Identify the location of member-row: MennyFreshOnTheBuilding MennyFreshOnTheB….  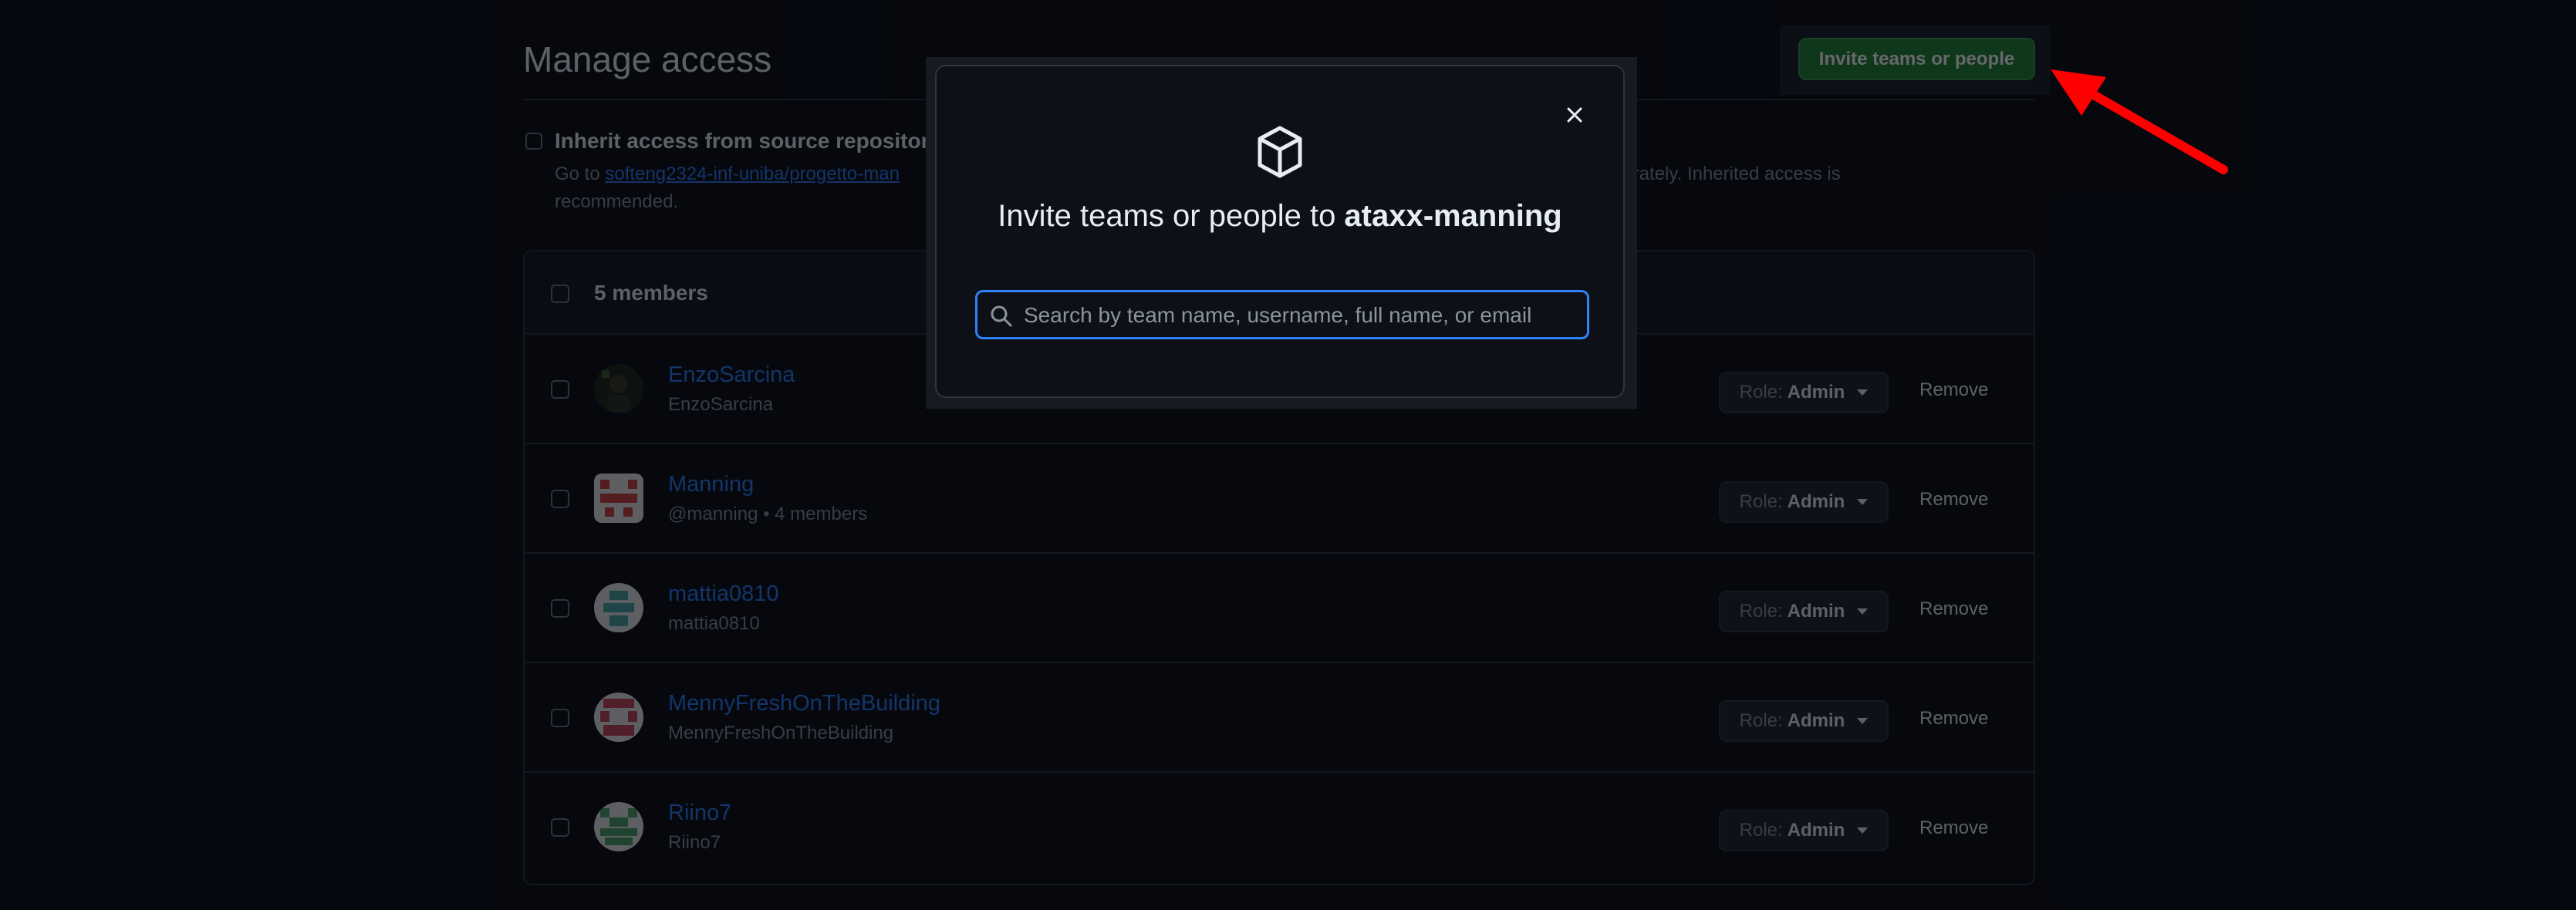
(1279, 718).